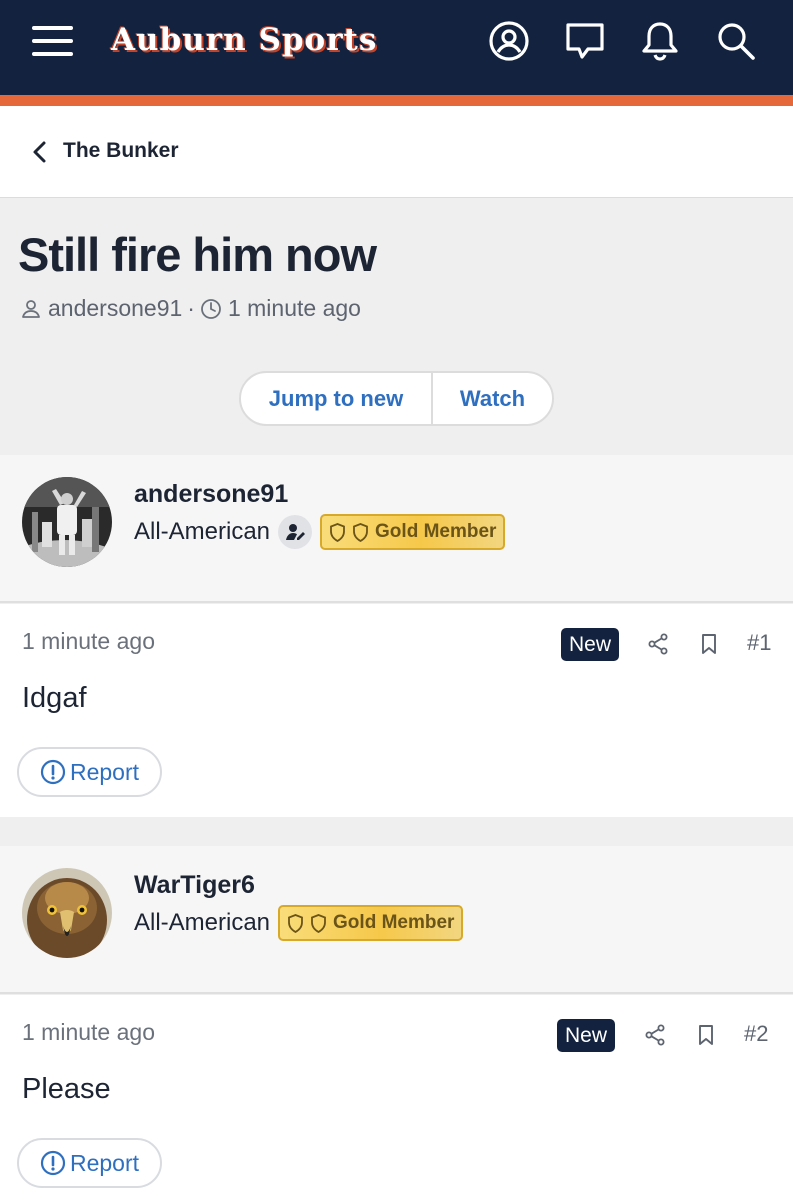 The width and height of the screenshot is (793, 1200). Describe the element at coordinates (121, 151) in the screenshot. I see `breadcrumb-link: The Bunker` at that location.